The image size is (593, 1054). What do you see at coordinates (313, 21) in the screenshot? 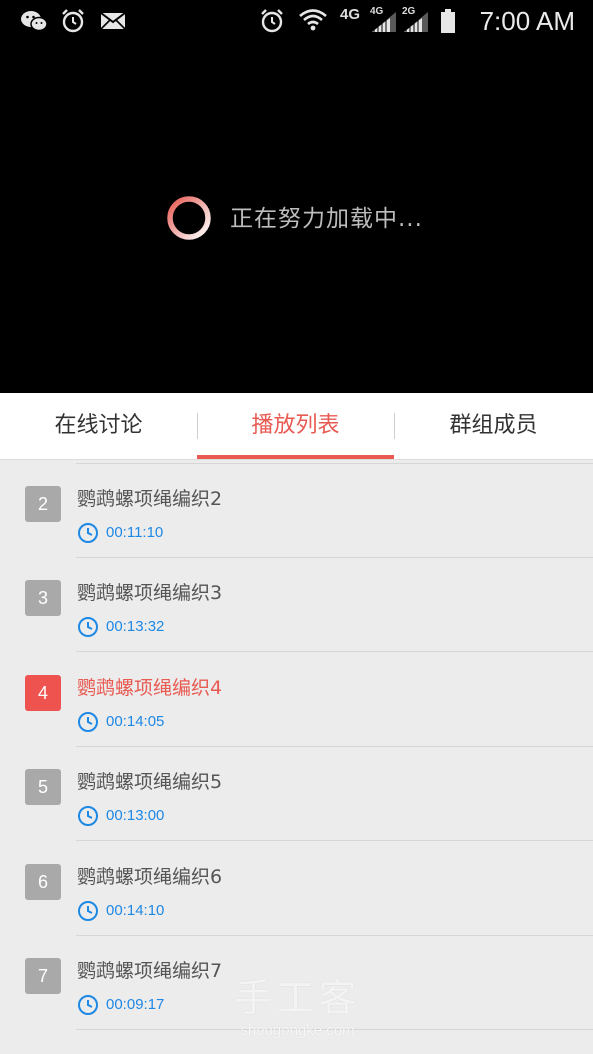
I see `wifi-icon` at bounding box center [313, 21].